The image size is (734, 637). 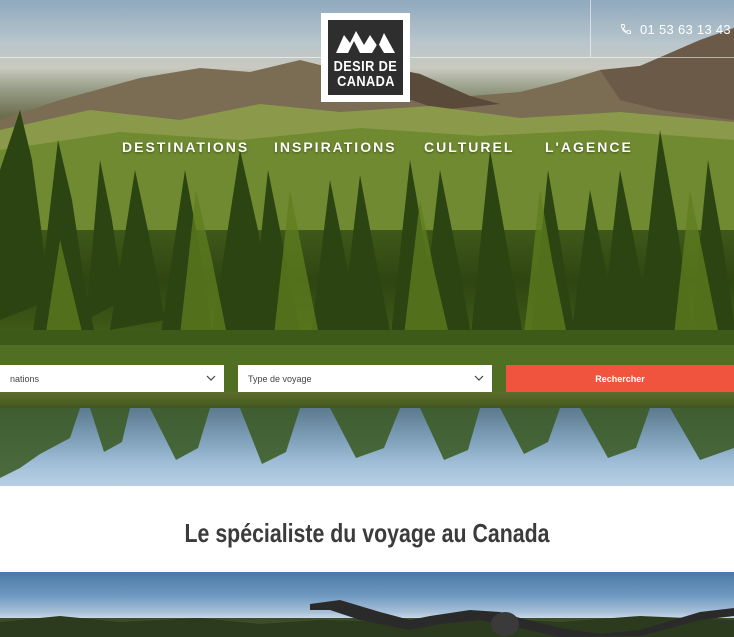 What do you see at coordinates (365, 81) in the screenshot?
I see `logo-text-line2: CANADA` at bounding box center [365, 81].